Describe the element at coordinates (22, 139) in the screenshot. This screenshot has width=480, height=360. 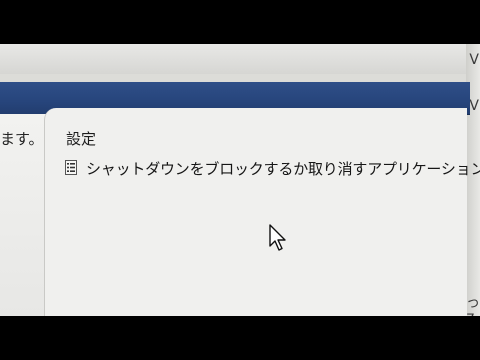
I see `description-text: ます。` at that location.